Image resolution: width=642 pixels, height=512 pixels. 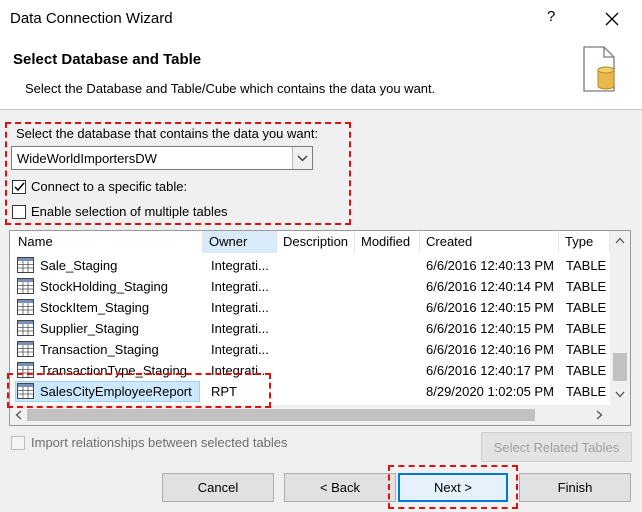 What do you see at coordinates (107, 59) in the screenshot?
I see `page-title: Select Database and Table` at bounding box center [107, 59].